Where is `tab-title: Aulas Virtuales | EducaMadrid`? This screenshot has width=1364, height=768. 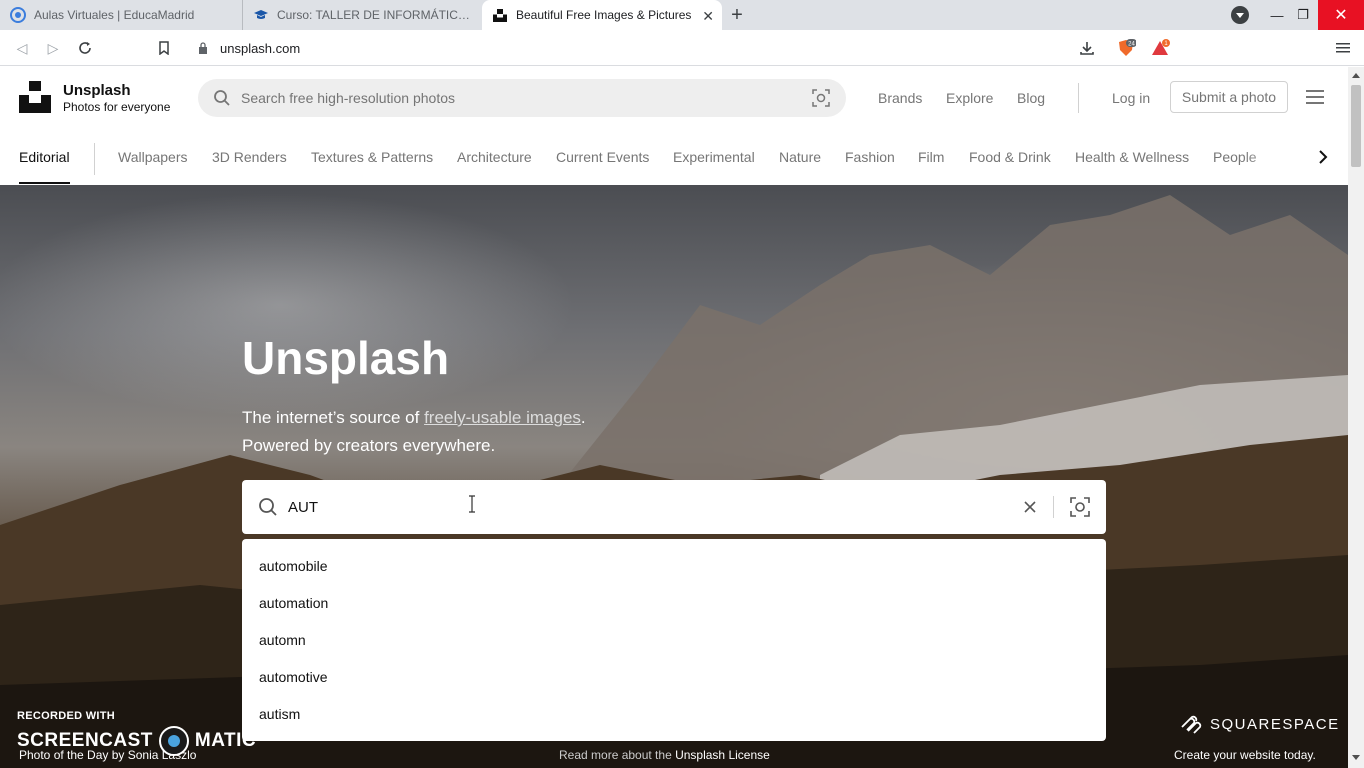 tab-title: Aulas Virtuales | EducaMadrid is located at coordinates (114, 15).